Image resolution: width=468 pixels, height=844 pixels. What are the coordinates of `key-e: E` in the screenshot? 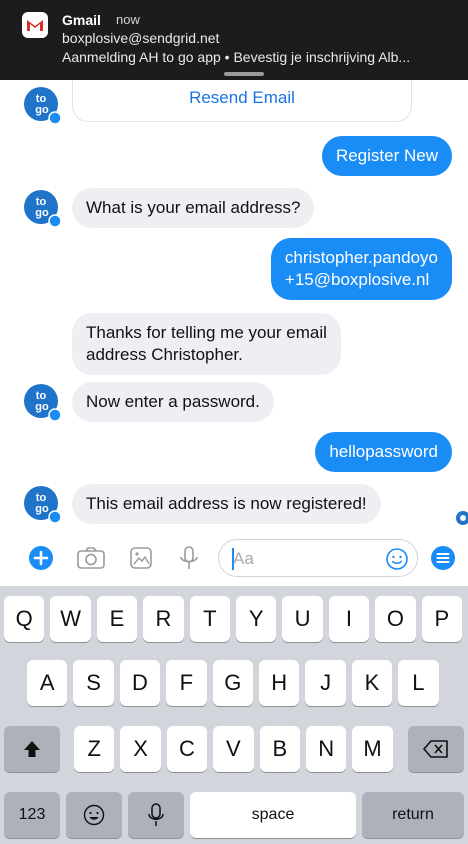 It's located at (117, 619).